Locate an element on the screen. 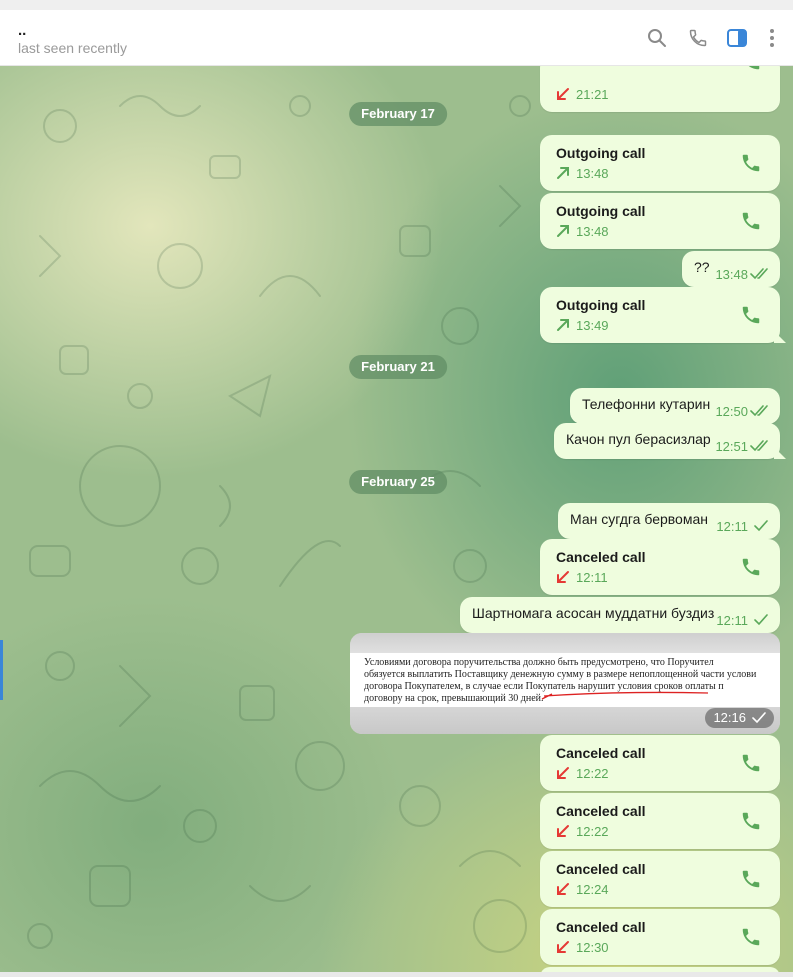 The height and width of the screenshot is (977, 793). call-message: Canceled call 12:11 is located at coordinates (660, 567).